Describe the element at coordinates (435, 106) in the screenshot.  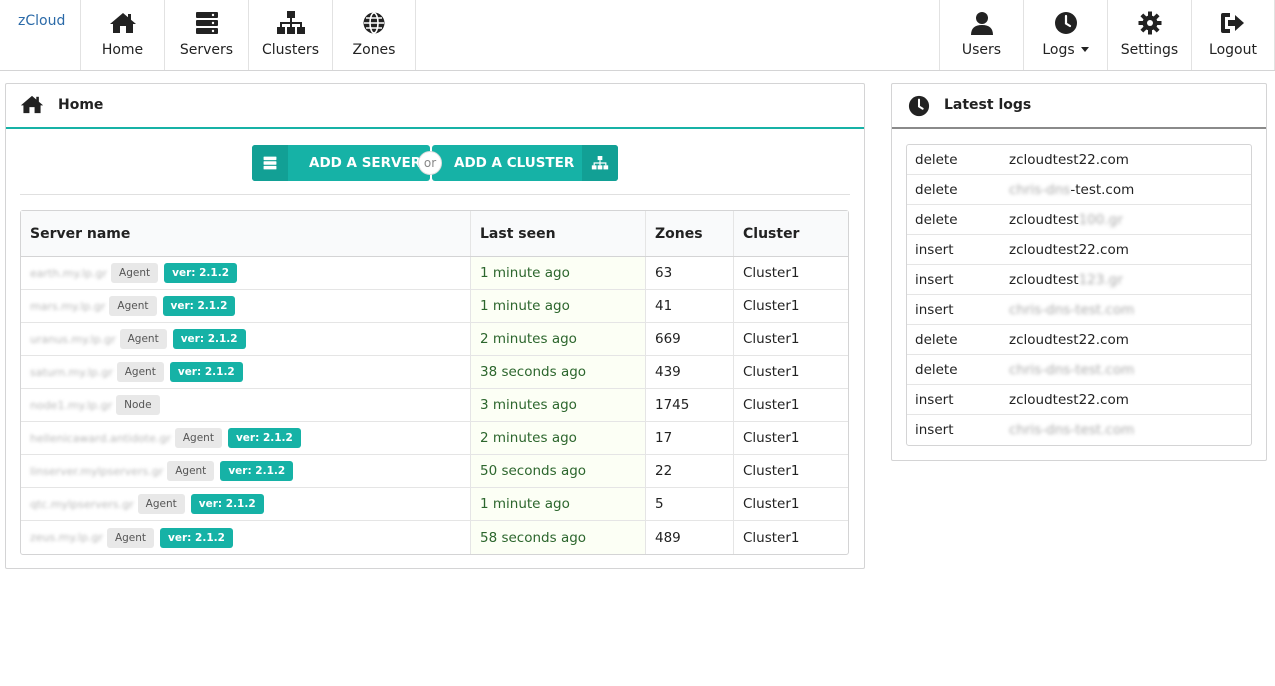
I see `home-panel-header: Home` at that location.